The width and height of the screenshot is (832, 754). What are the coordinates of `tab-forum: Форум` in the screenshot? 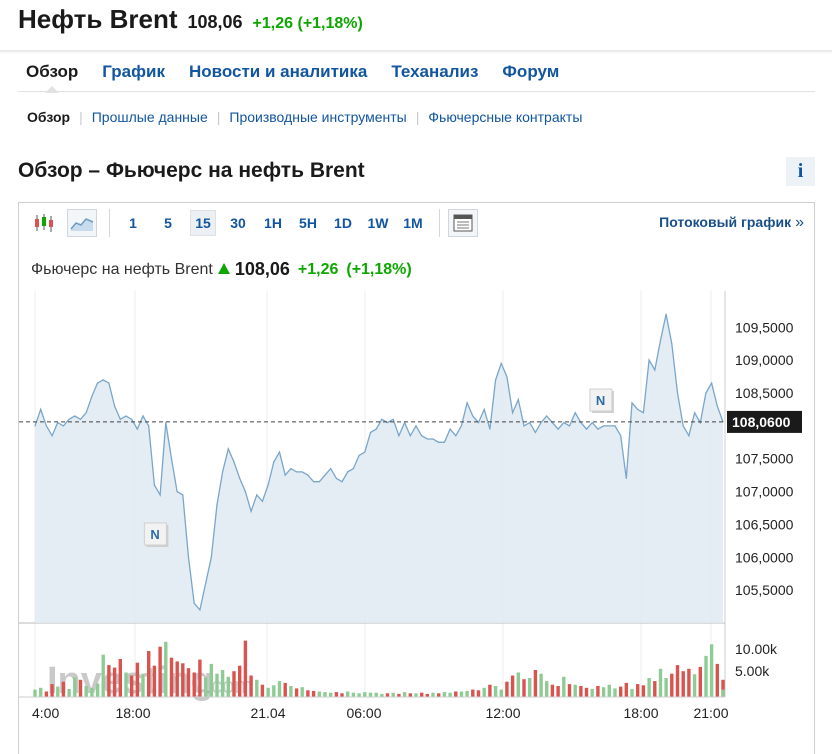 It's located at (530, 72).